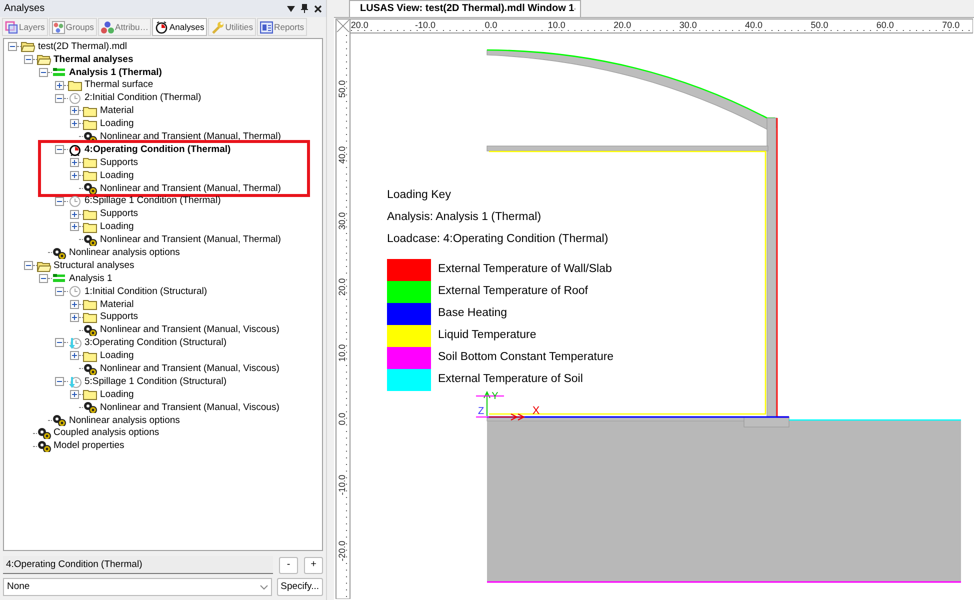  Describe the element at coordinates (481, 411) in the screenshot. I see `axis-label: Z` at that location.